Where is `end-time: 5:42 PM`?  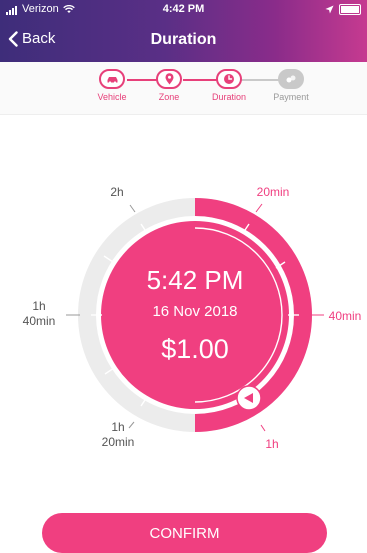
end-time: 5:42 PM is located at coordinates (195, 280).